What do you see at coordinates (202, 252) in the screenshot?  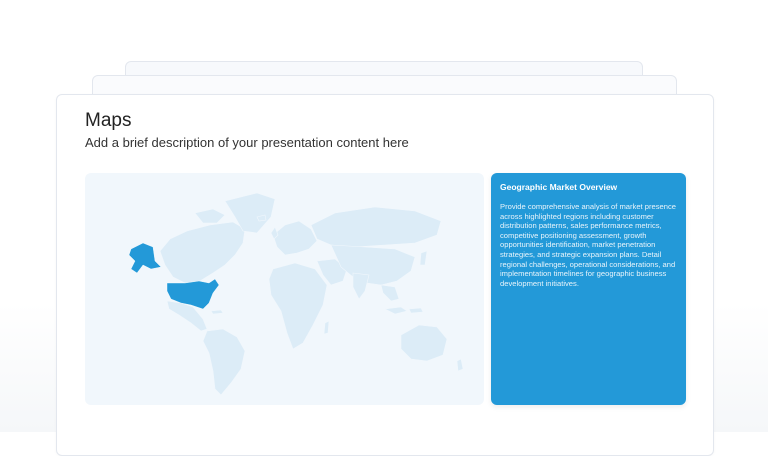 I see `map-region-canada` at bounding box center [202, 252].